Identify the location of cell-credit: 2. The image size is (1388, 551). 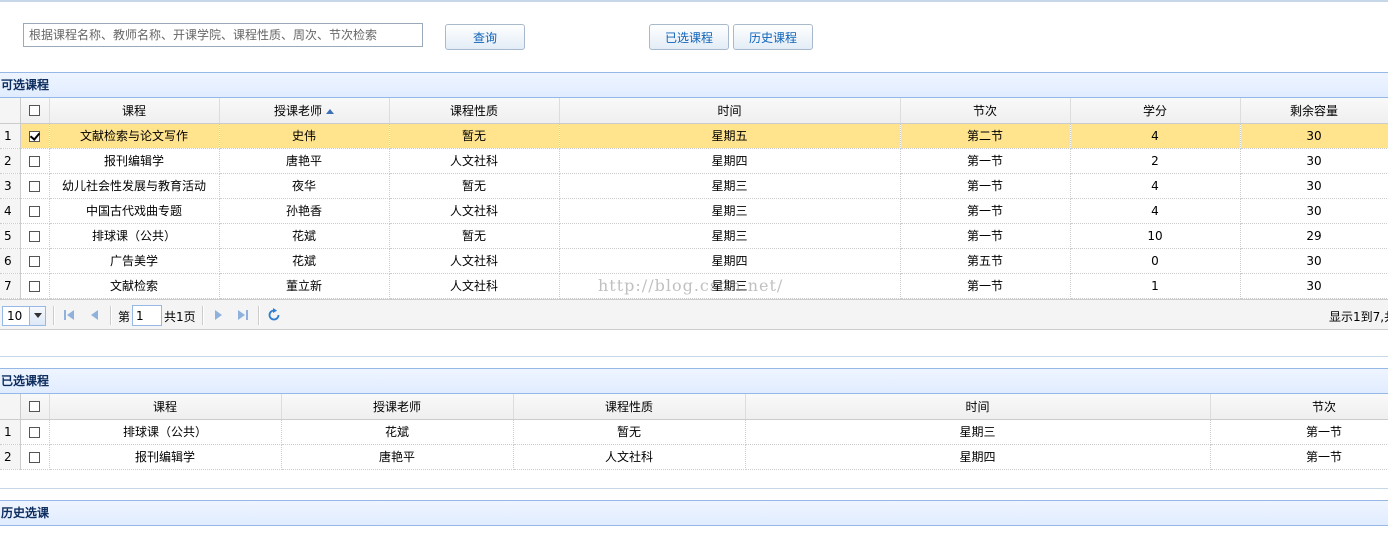
(1155, 161).